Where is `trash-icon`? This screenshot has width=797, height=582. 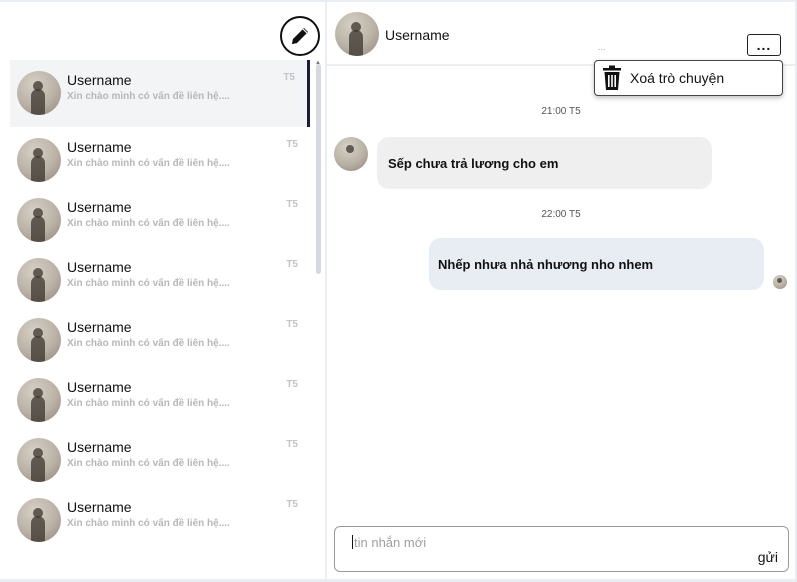 trash-icon is located at coordinates (612, 77).